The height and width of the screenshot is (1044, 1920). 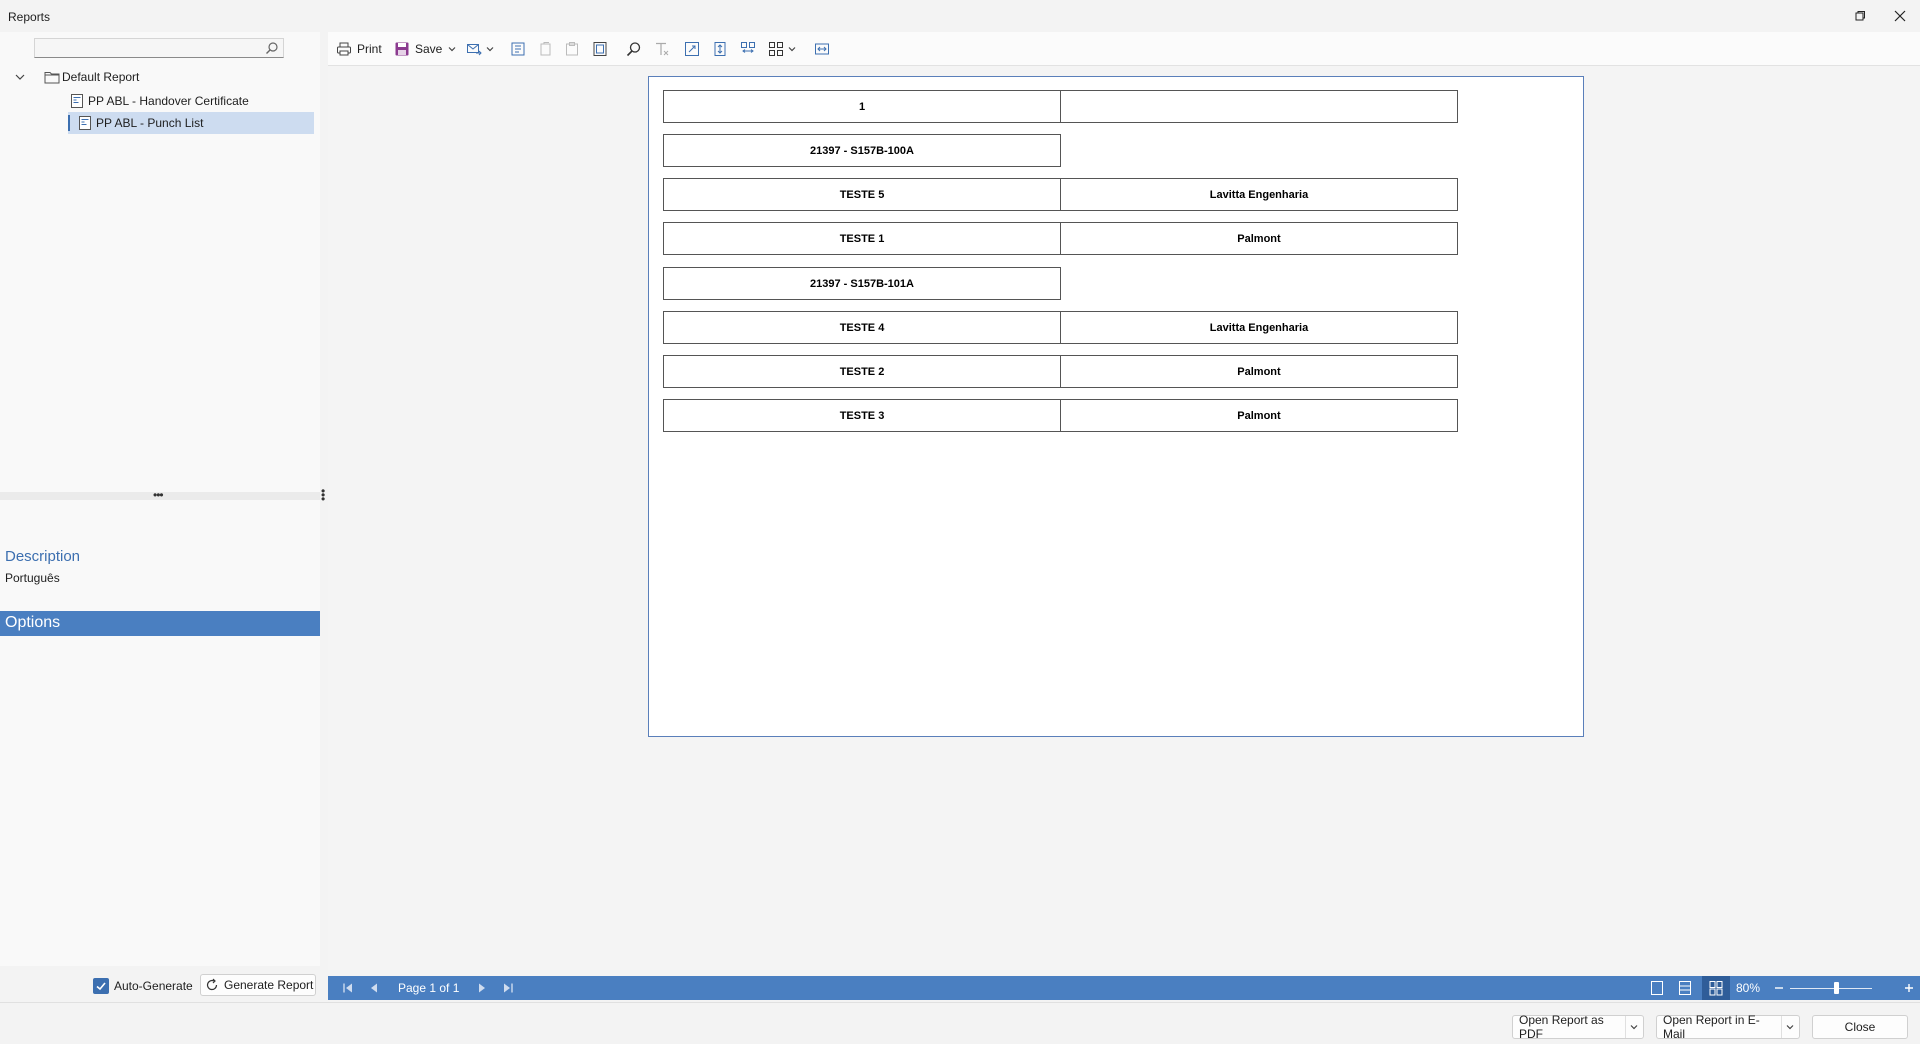 I want to click on fit-height-button, so click(x=720, y=49).